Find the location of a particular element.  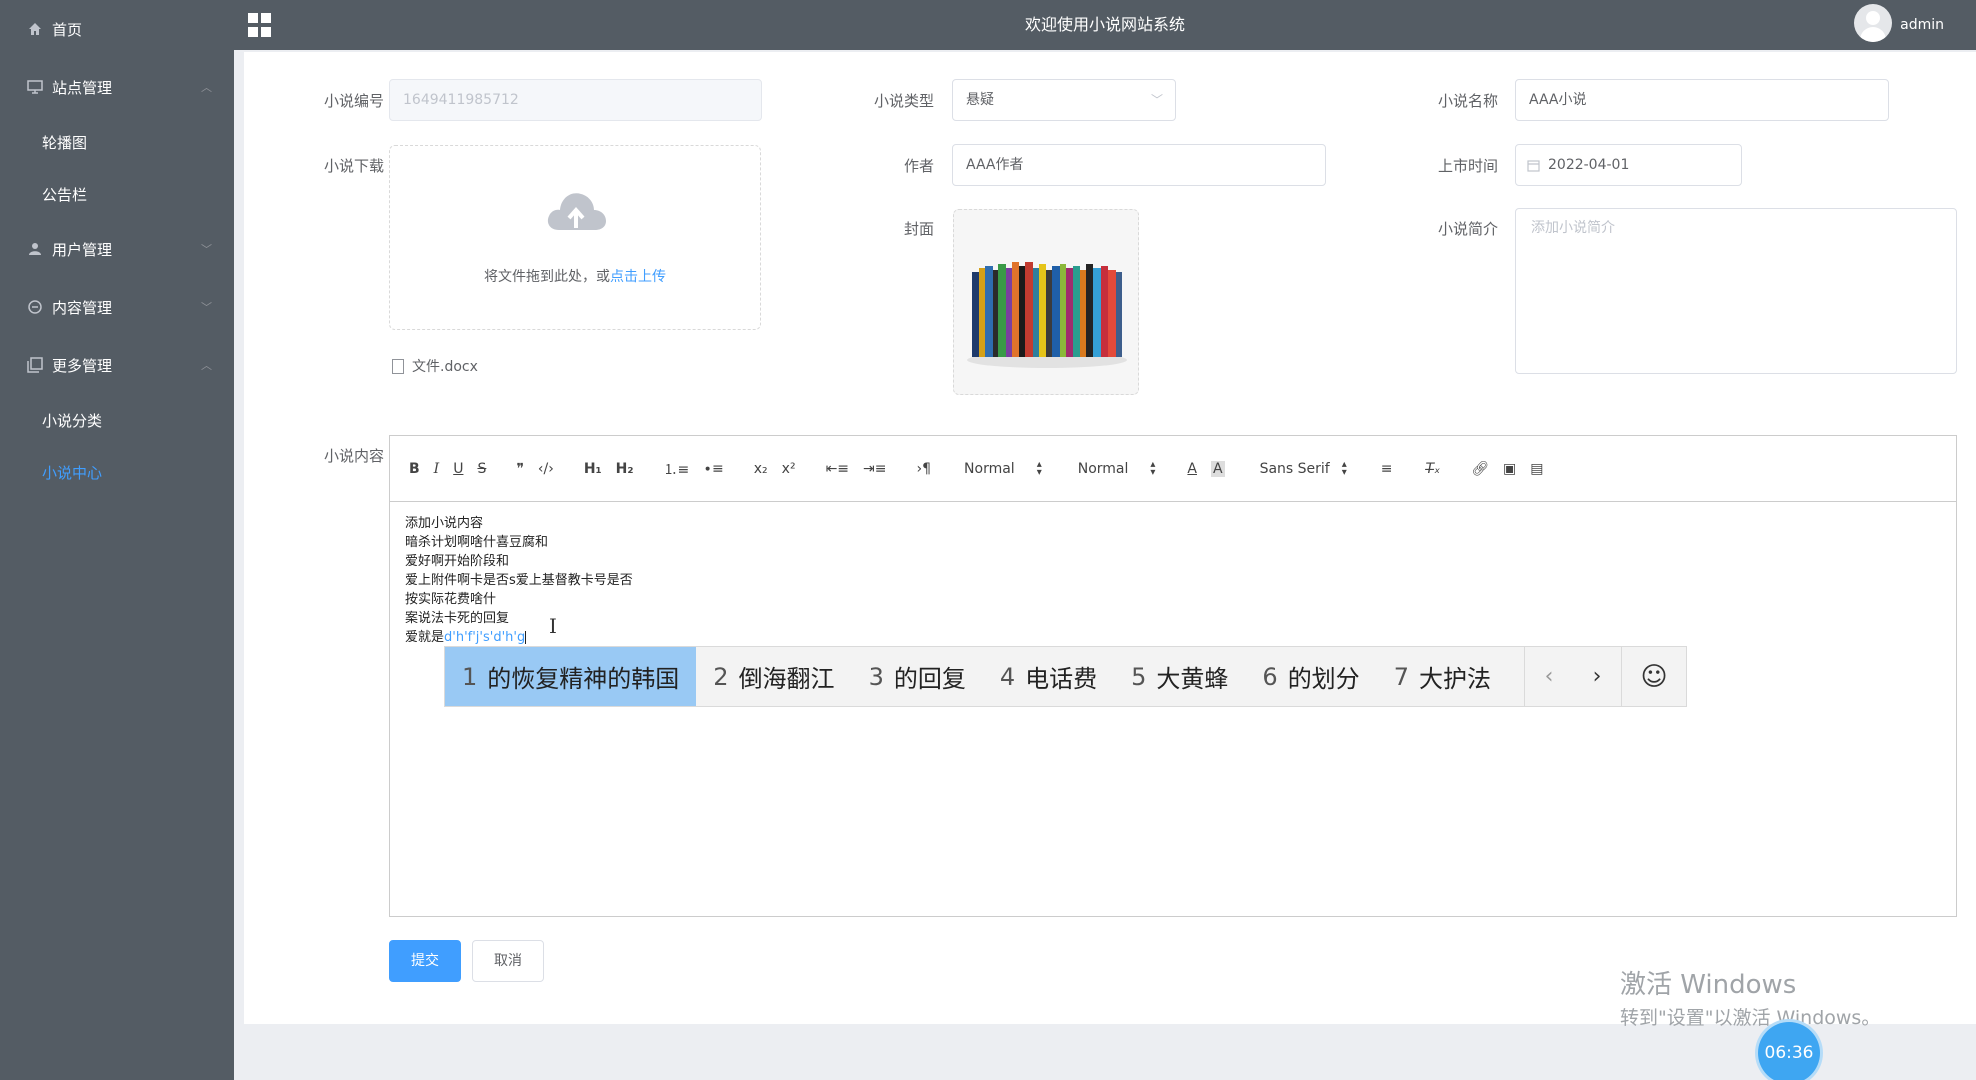

id-field: 1649411985712 is located at coordinates (575, 100).